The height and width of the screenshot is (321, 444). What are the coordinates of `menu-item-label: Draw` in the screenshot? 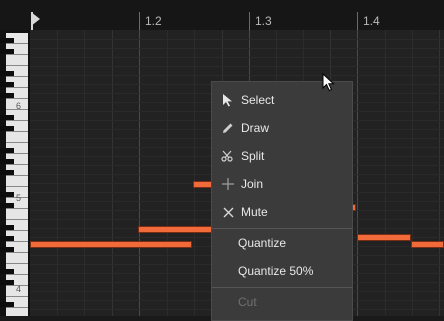 It's located at (255, 128).